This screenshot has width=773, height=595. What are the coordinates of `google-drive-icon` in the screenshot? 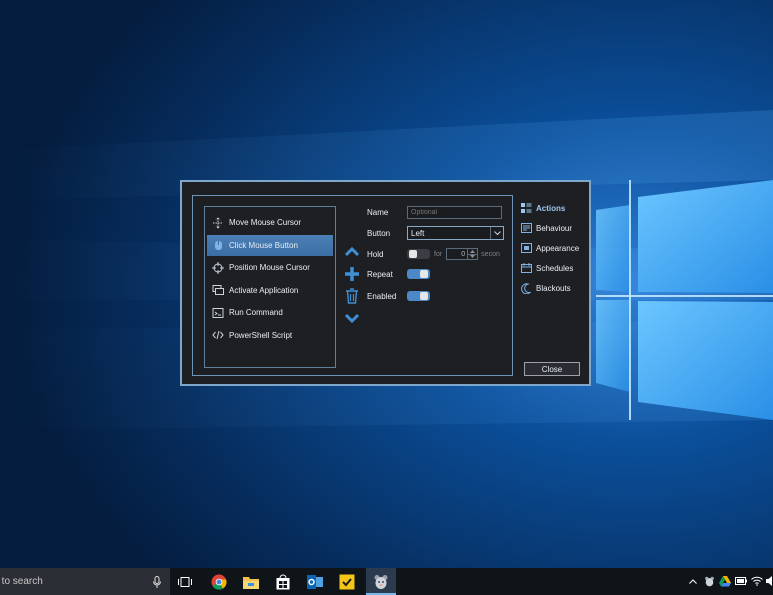 It's located at (725, 581).